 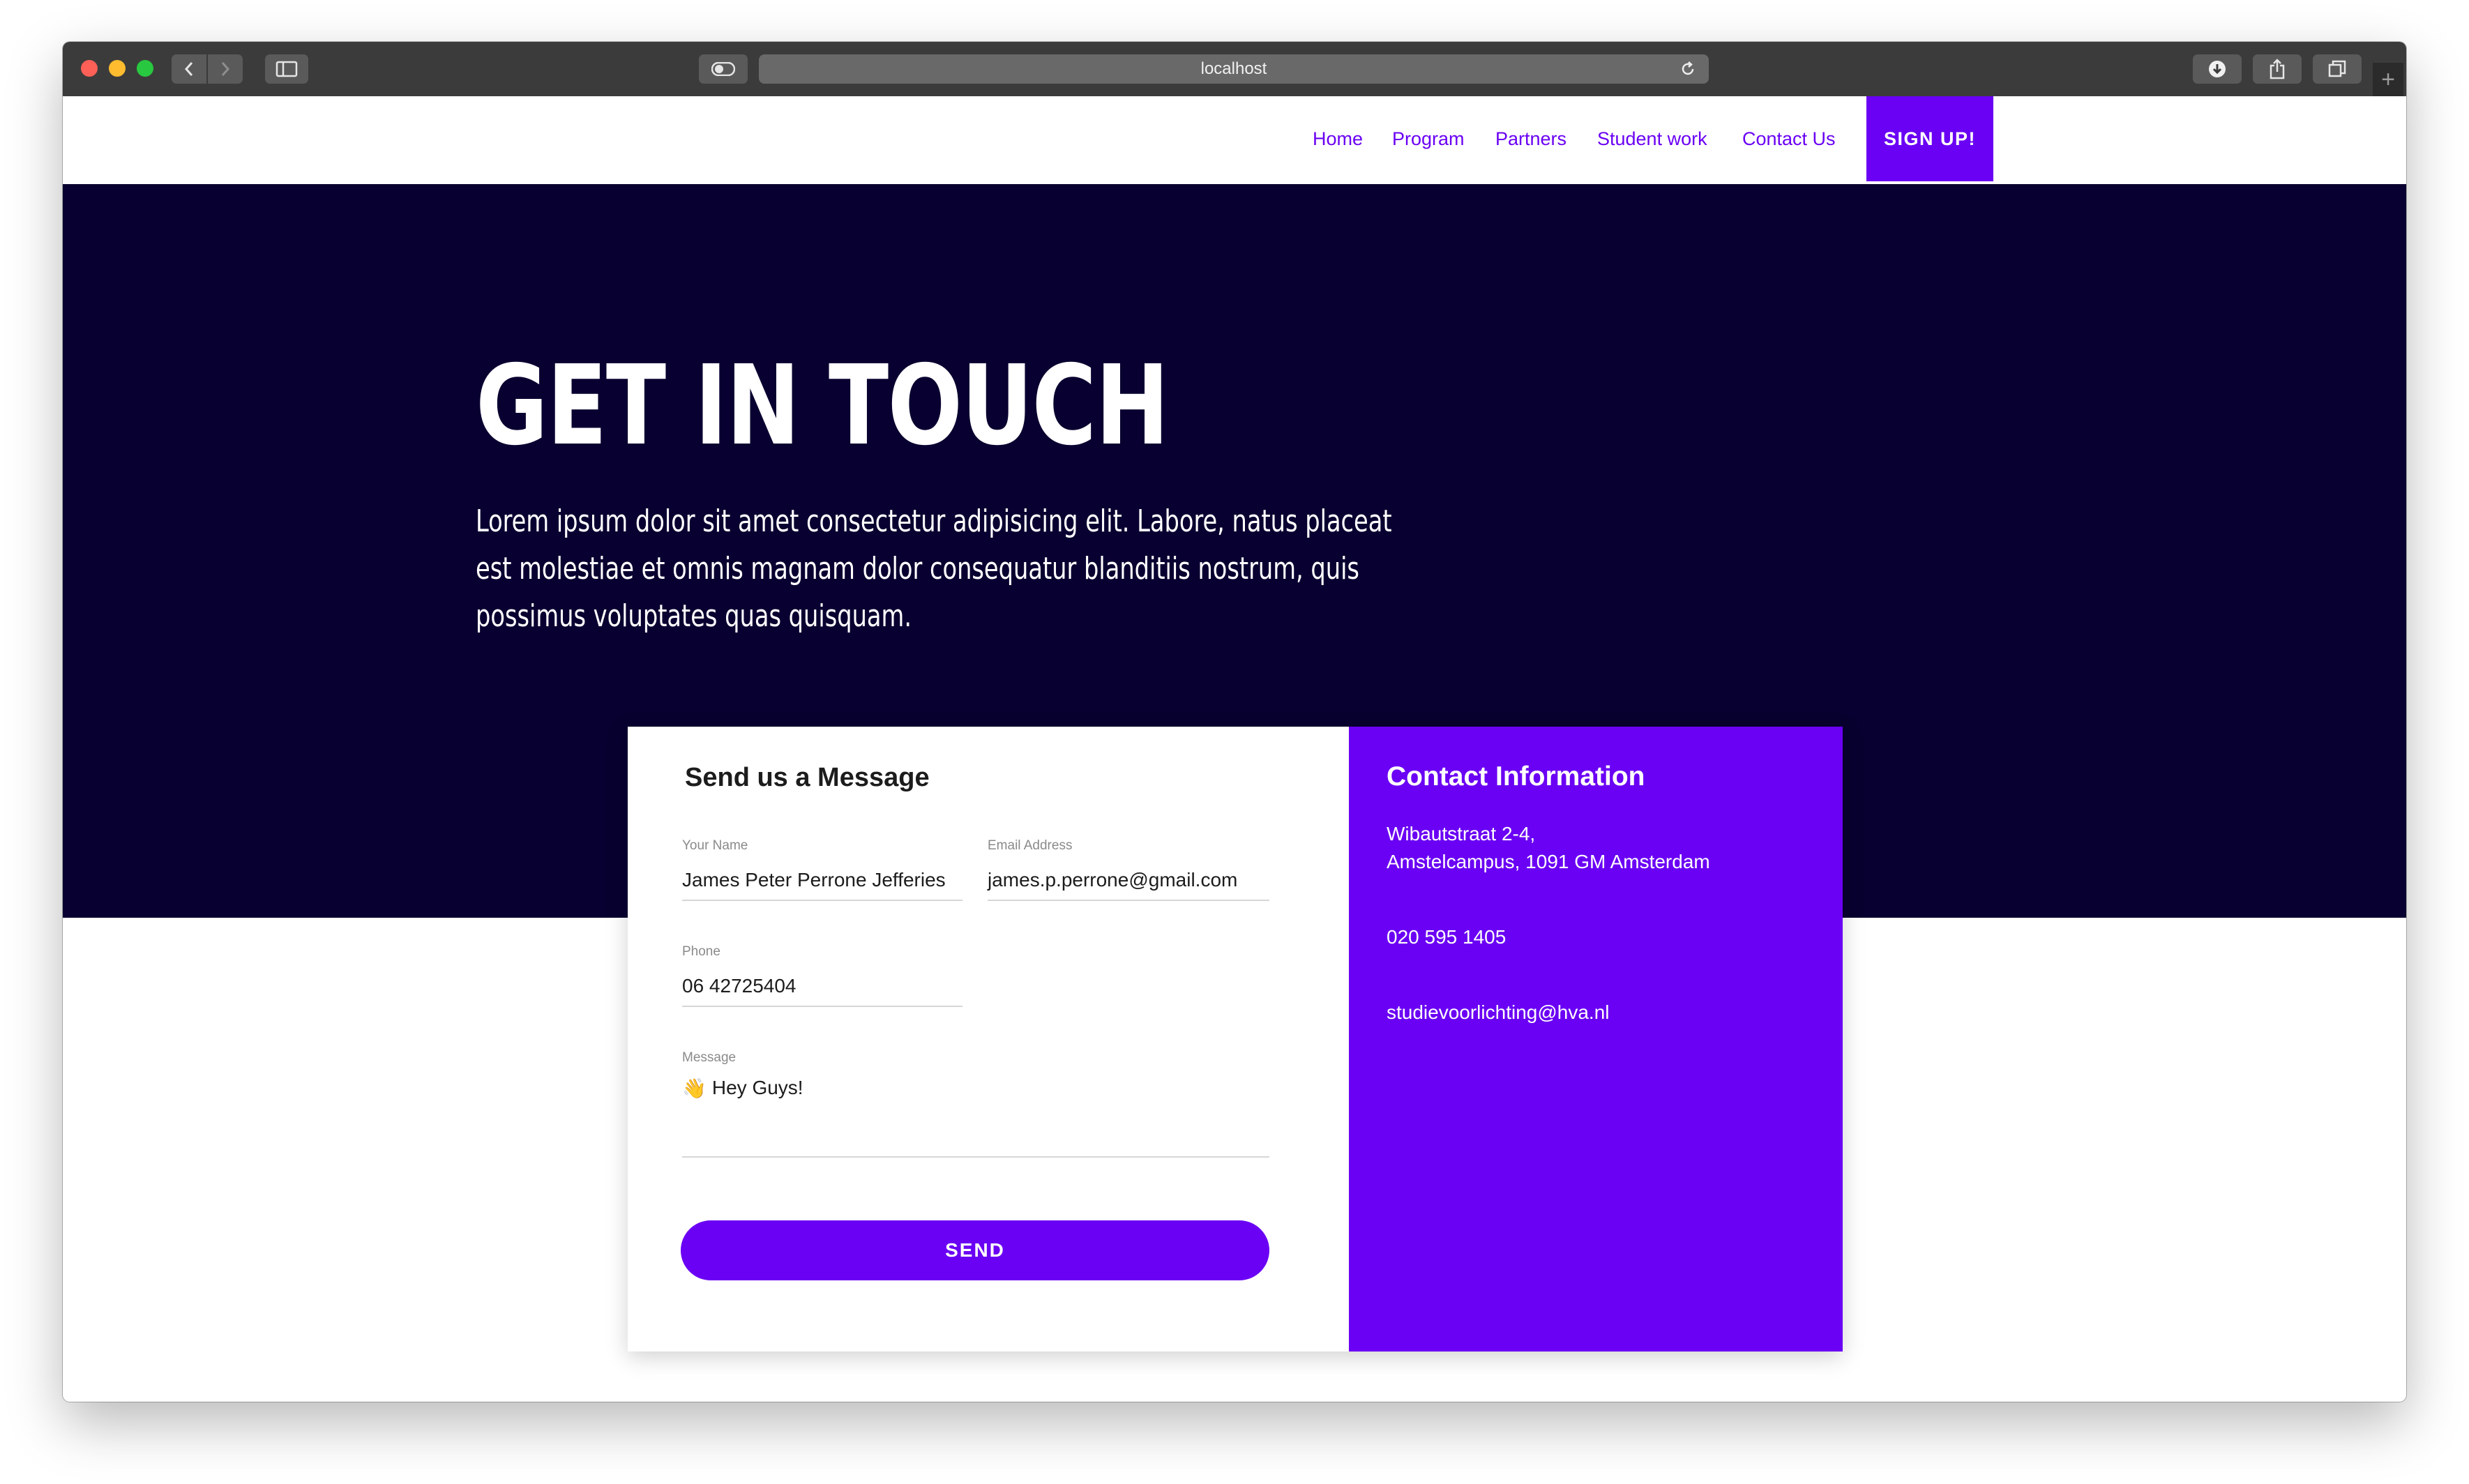 What do you see at coordinates (1461, 834) in the screenshot?
I see `address-line-1: Wibautstraat 2-4,` at bounding box center [1461, 834].